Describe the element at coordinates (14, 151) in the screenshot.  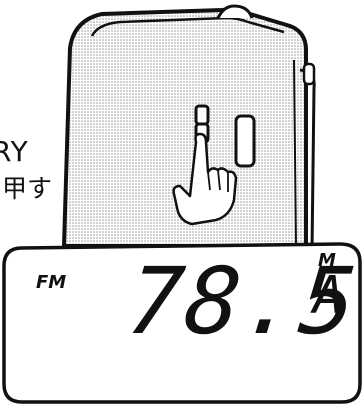
I see `memory-caption: RY` at that location.